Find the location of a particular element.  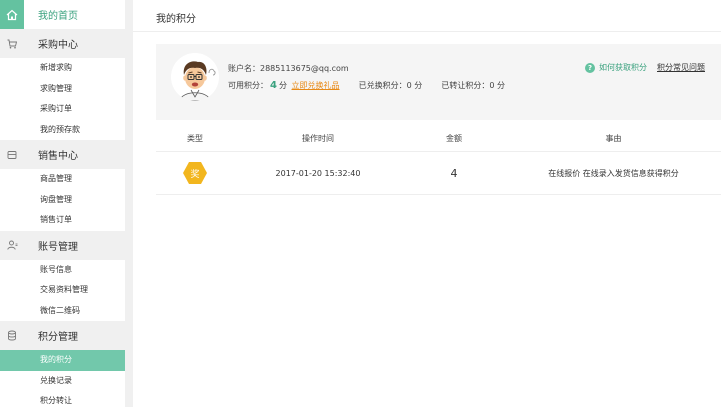

sidebar-section-account: 账号管理 is located at coordinates (62, 245).